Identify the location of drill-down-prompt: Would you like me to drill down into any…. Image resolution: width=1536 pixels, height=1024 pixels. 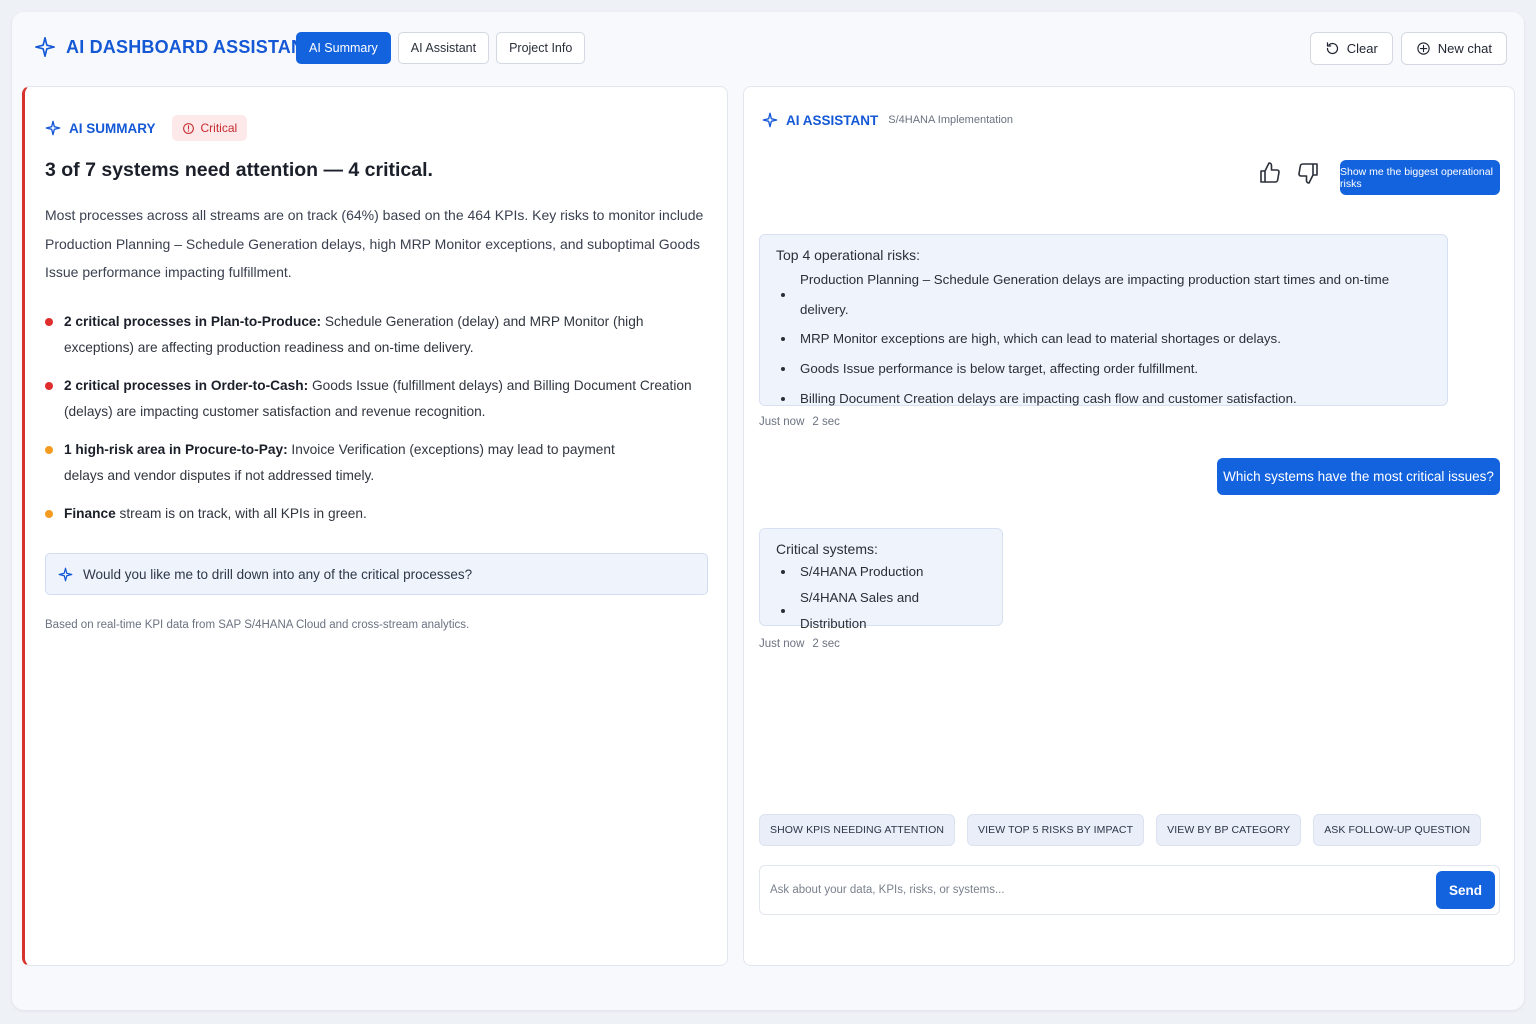
(376, 574).